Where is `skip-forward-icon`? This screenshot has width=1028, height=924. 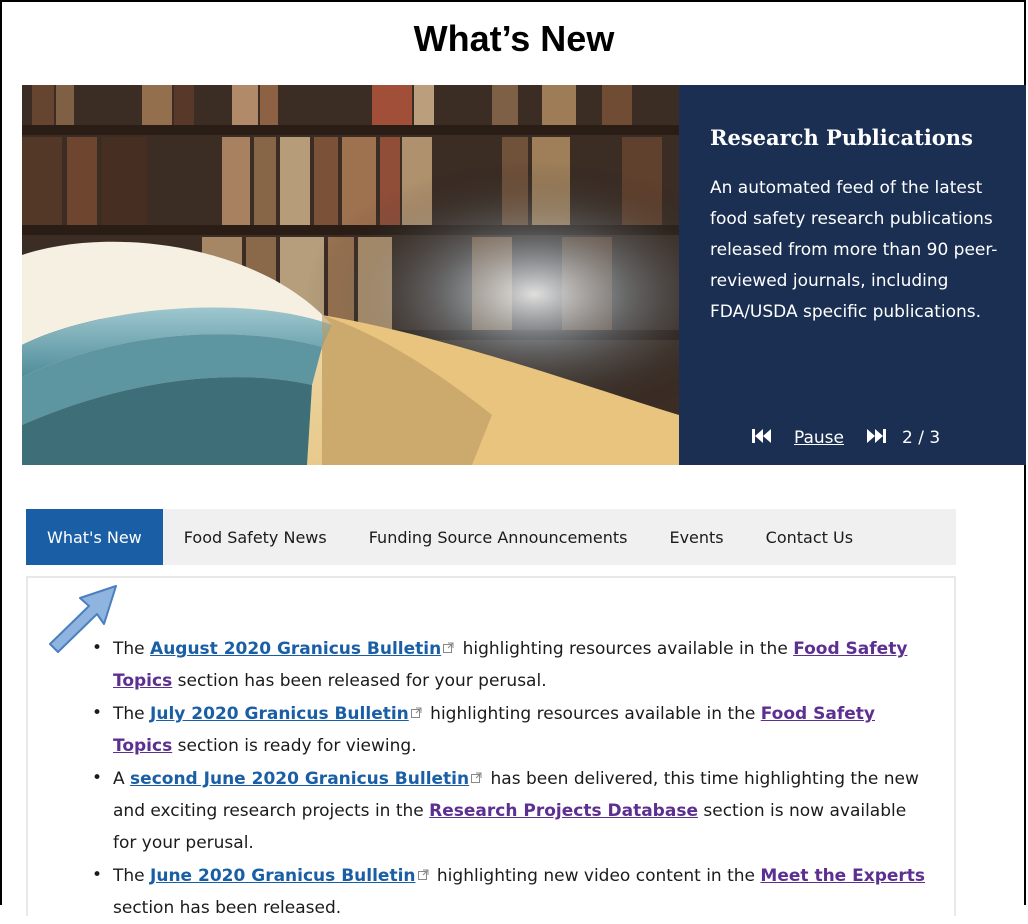
skip-forward-icon is located at coordinates (876, 438).